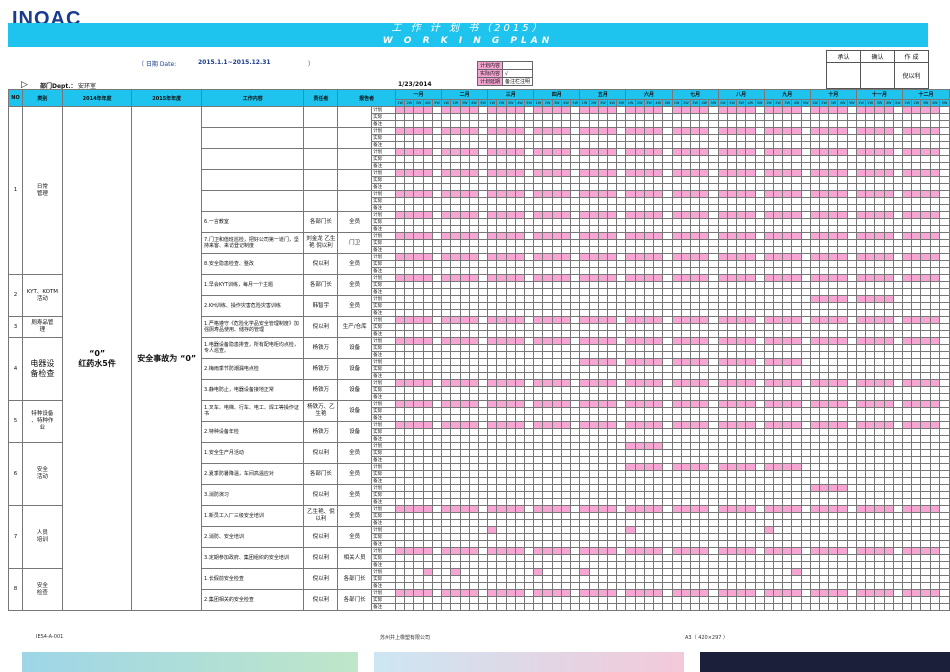 This screenshot has width=950, height=672. What do you see at coordinates (510, 103) in the screenshot?
I see `week-header: 3W` at bounding box center [510, 103].